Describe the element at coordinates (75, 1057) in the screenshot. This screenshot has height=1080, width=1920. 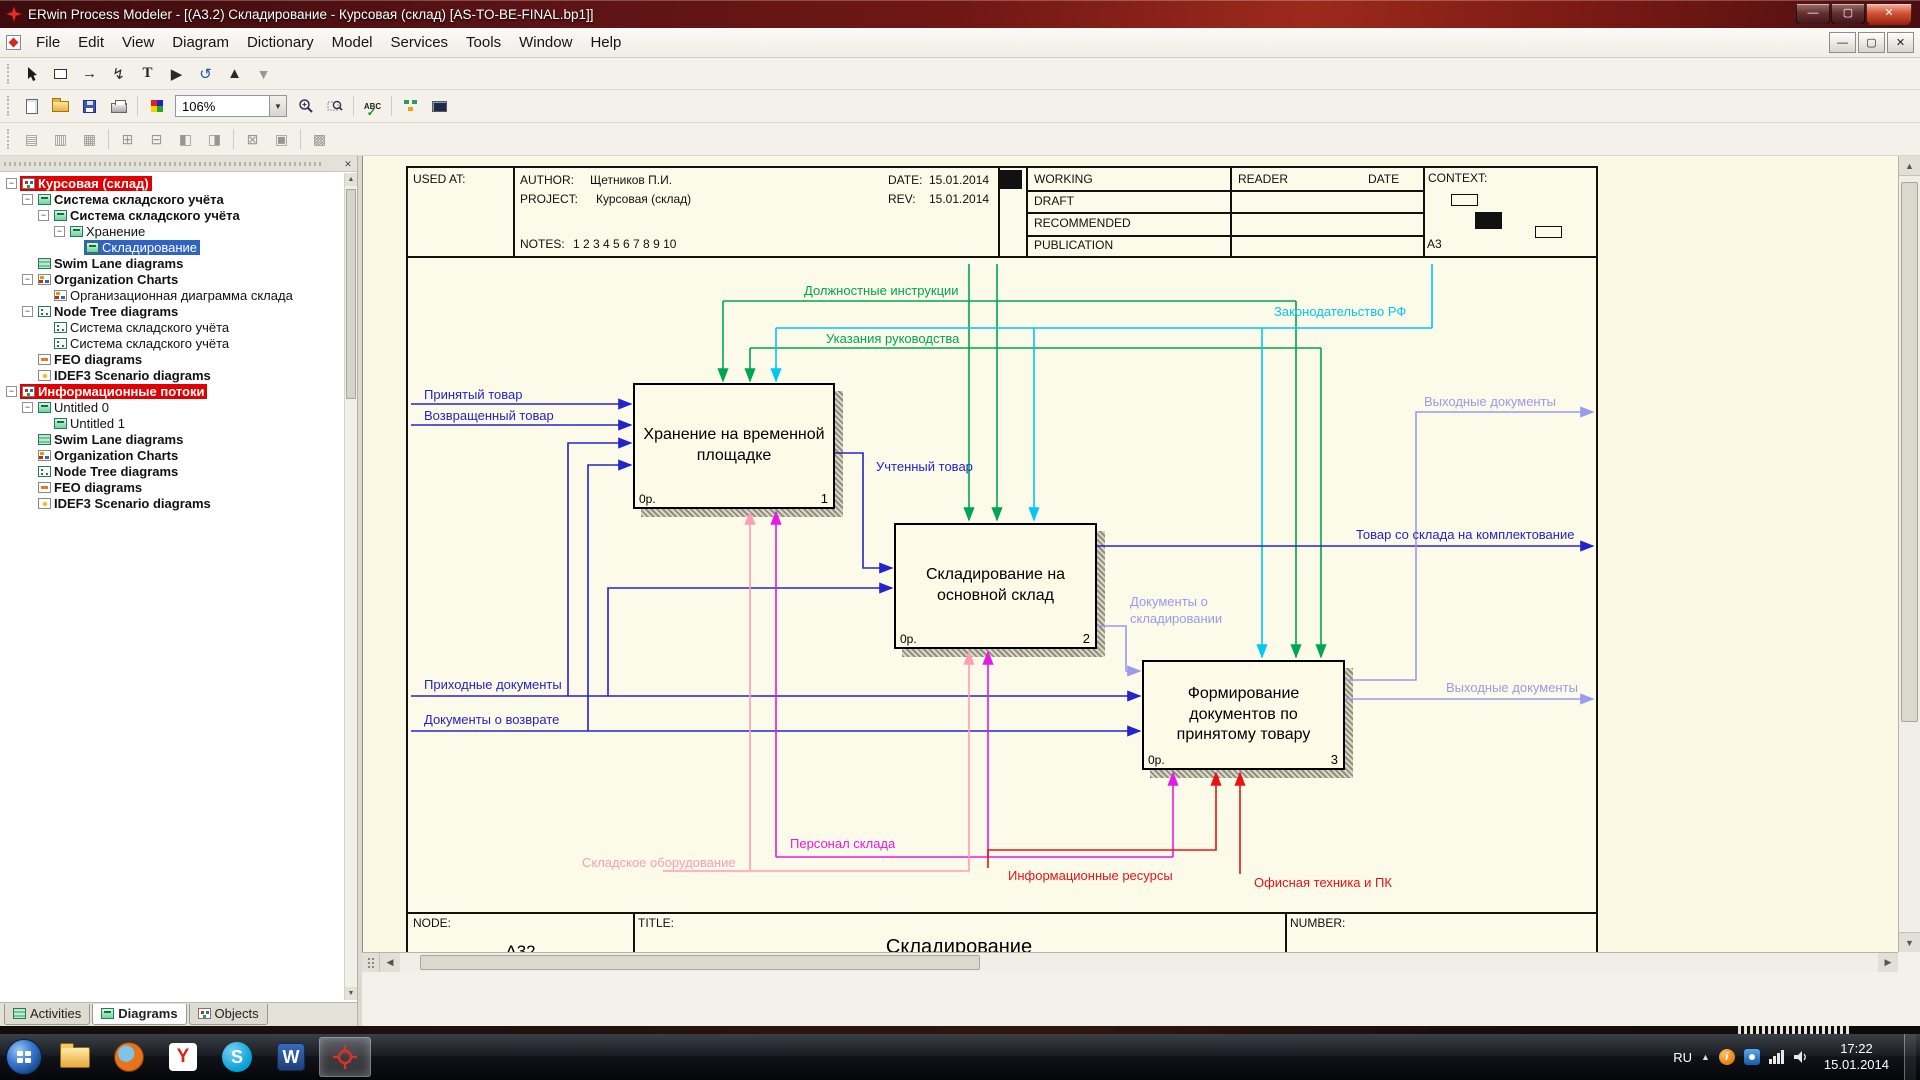
I see `taskbar-explorer` at that location.